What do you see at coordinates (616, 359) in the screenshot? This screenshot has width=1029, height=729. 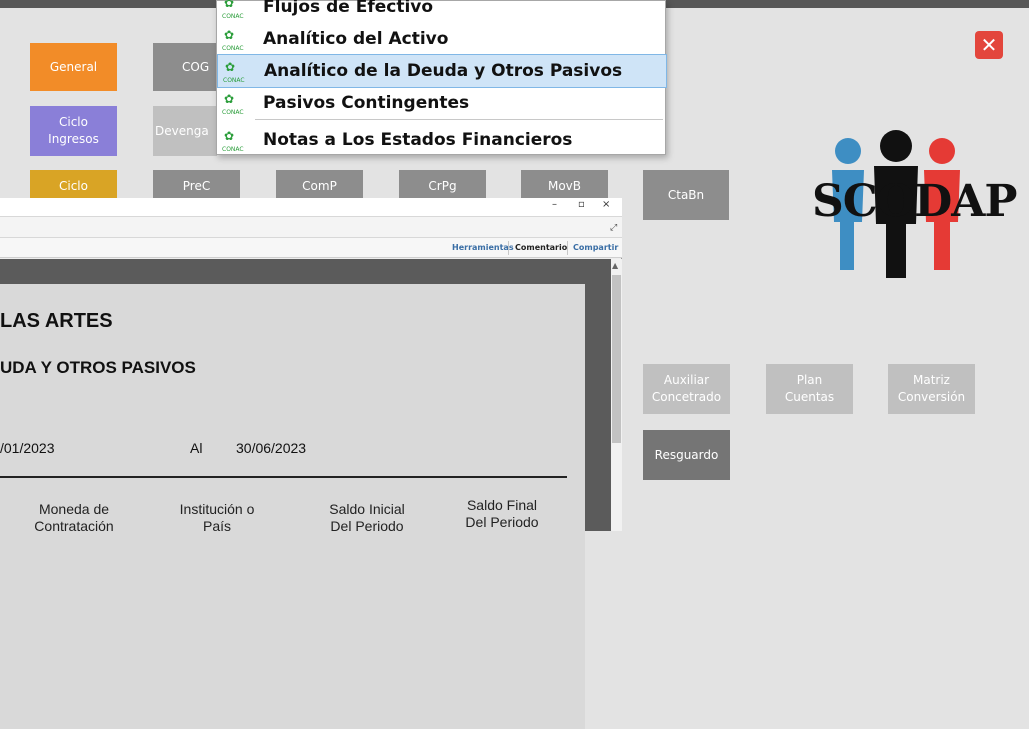 I see `scrollbar-thumb` at bounding box center [616, 359].